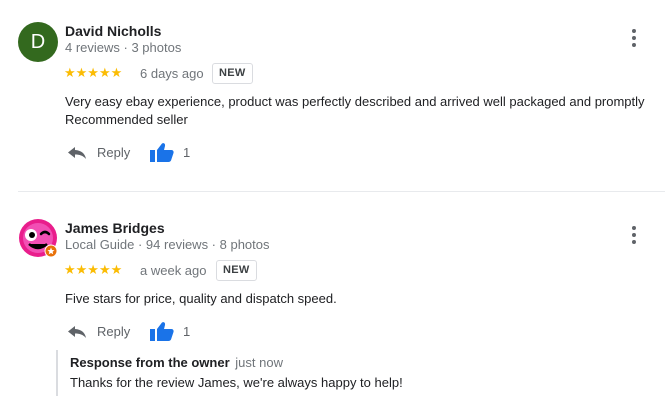 This screenshot has height=418, width=665. I want to click on reviewer-name: David Nicholls, so click(113, 31).